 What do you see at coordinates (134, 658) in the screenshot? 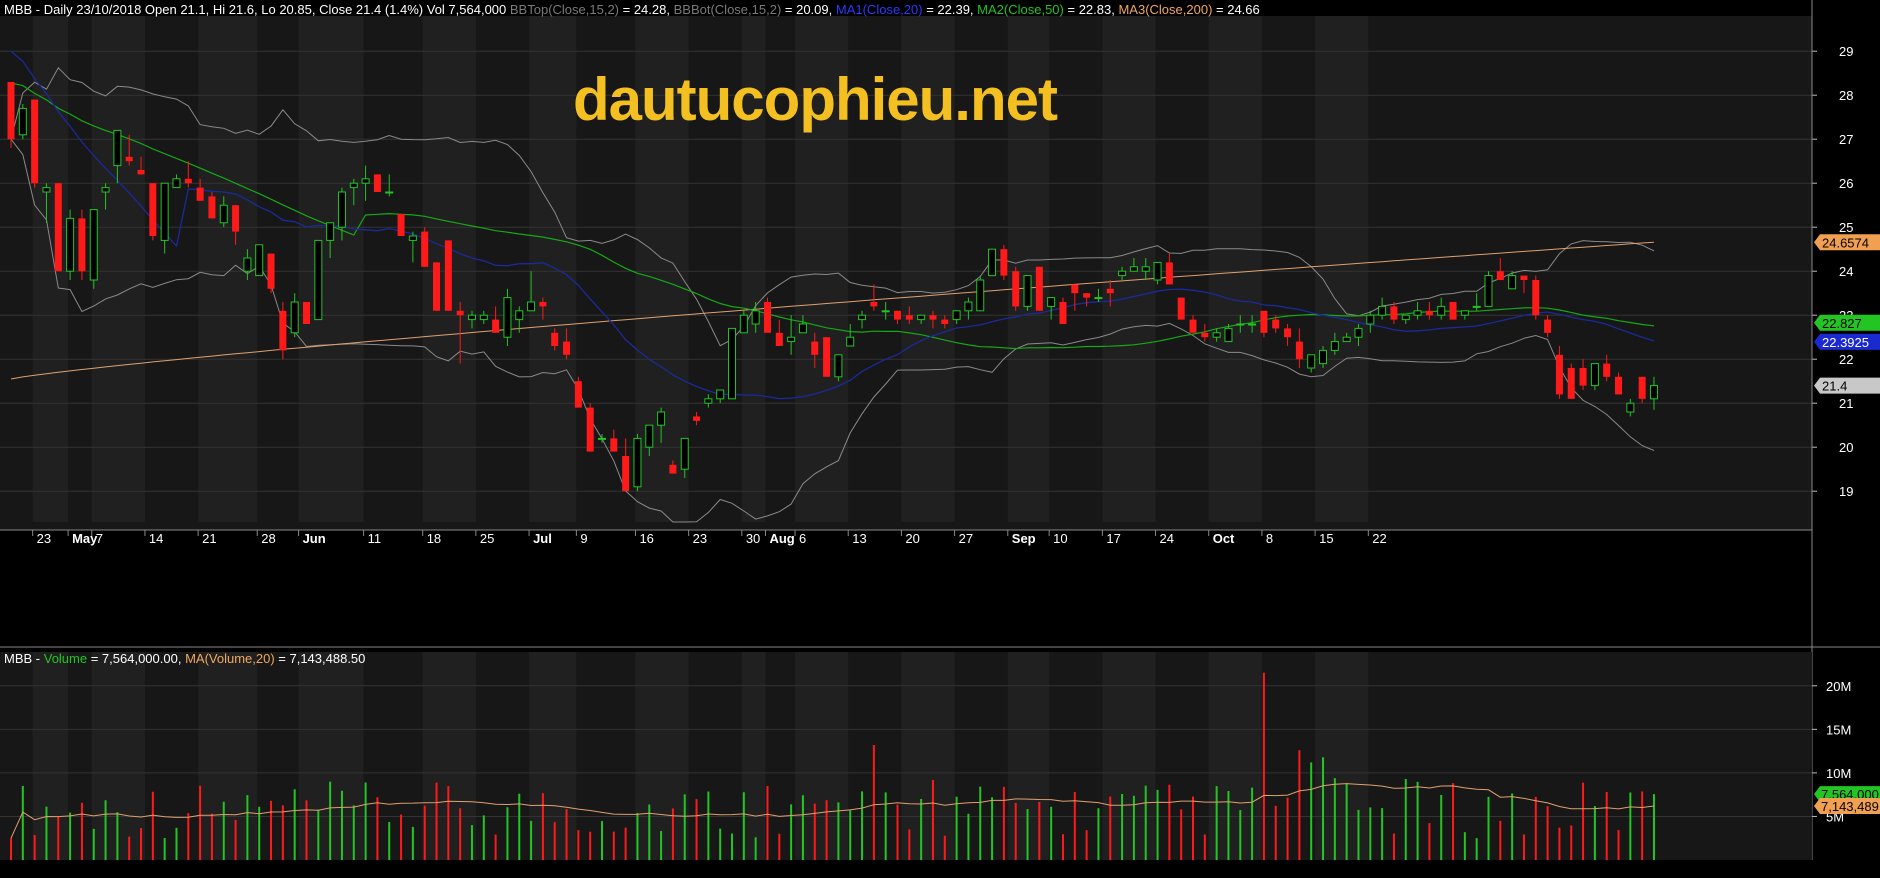
I see `volume-value: = 7,564,000.00,` at bounding box center [134, 658].